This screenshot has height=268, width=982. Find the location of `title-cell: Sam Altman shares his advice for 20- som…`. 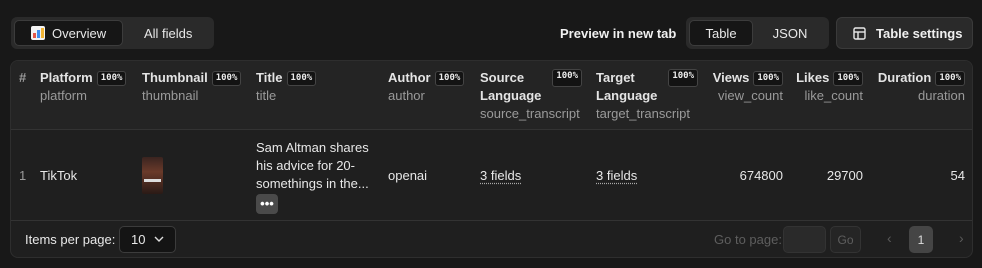

title-cell: Sam Altman shares his advice for 20- som… is located at coordinates (313, 176).